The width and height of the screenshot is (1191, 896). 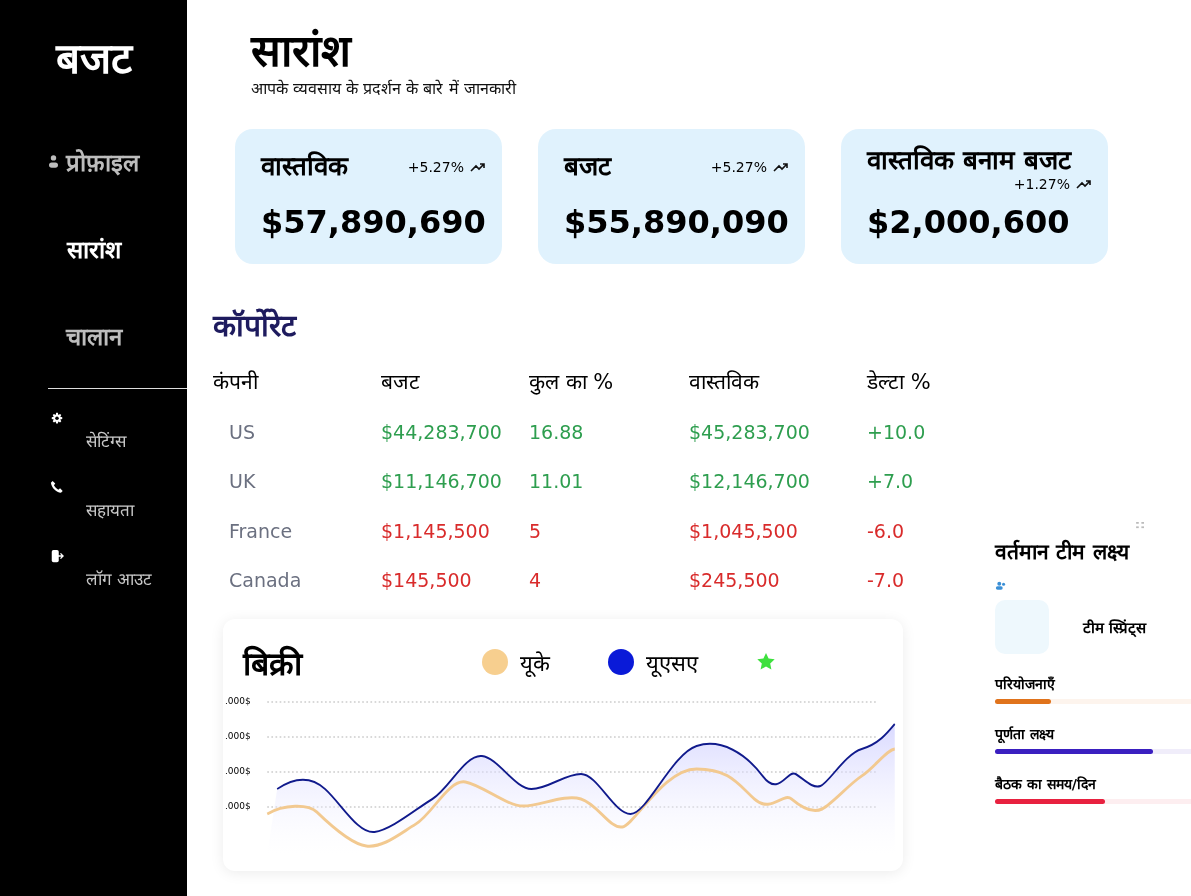 I want to click on goal-label: पूर्णता लक्ष्य, so click(x=1025, y=733).